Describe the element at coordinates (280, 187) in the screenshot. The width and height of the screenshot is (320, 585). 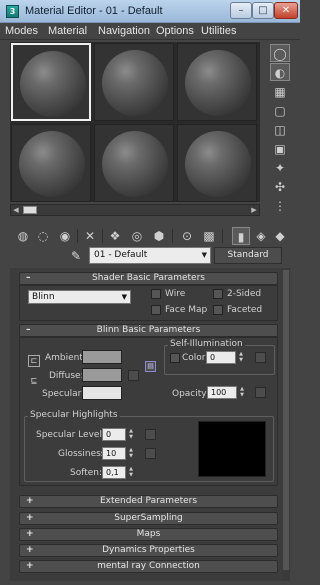
I see `select-by-material-icon: ✣` at that location.